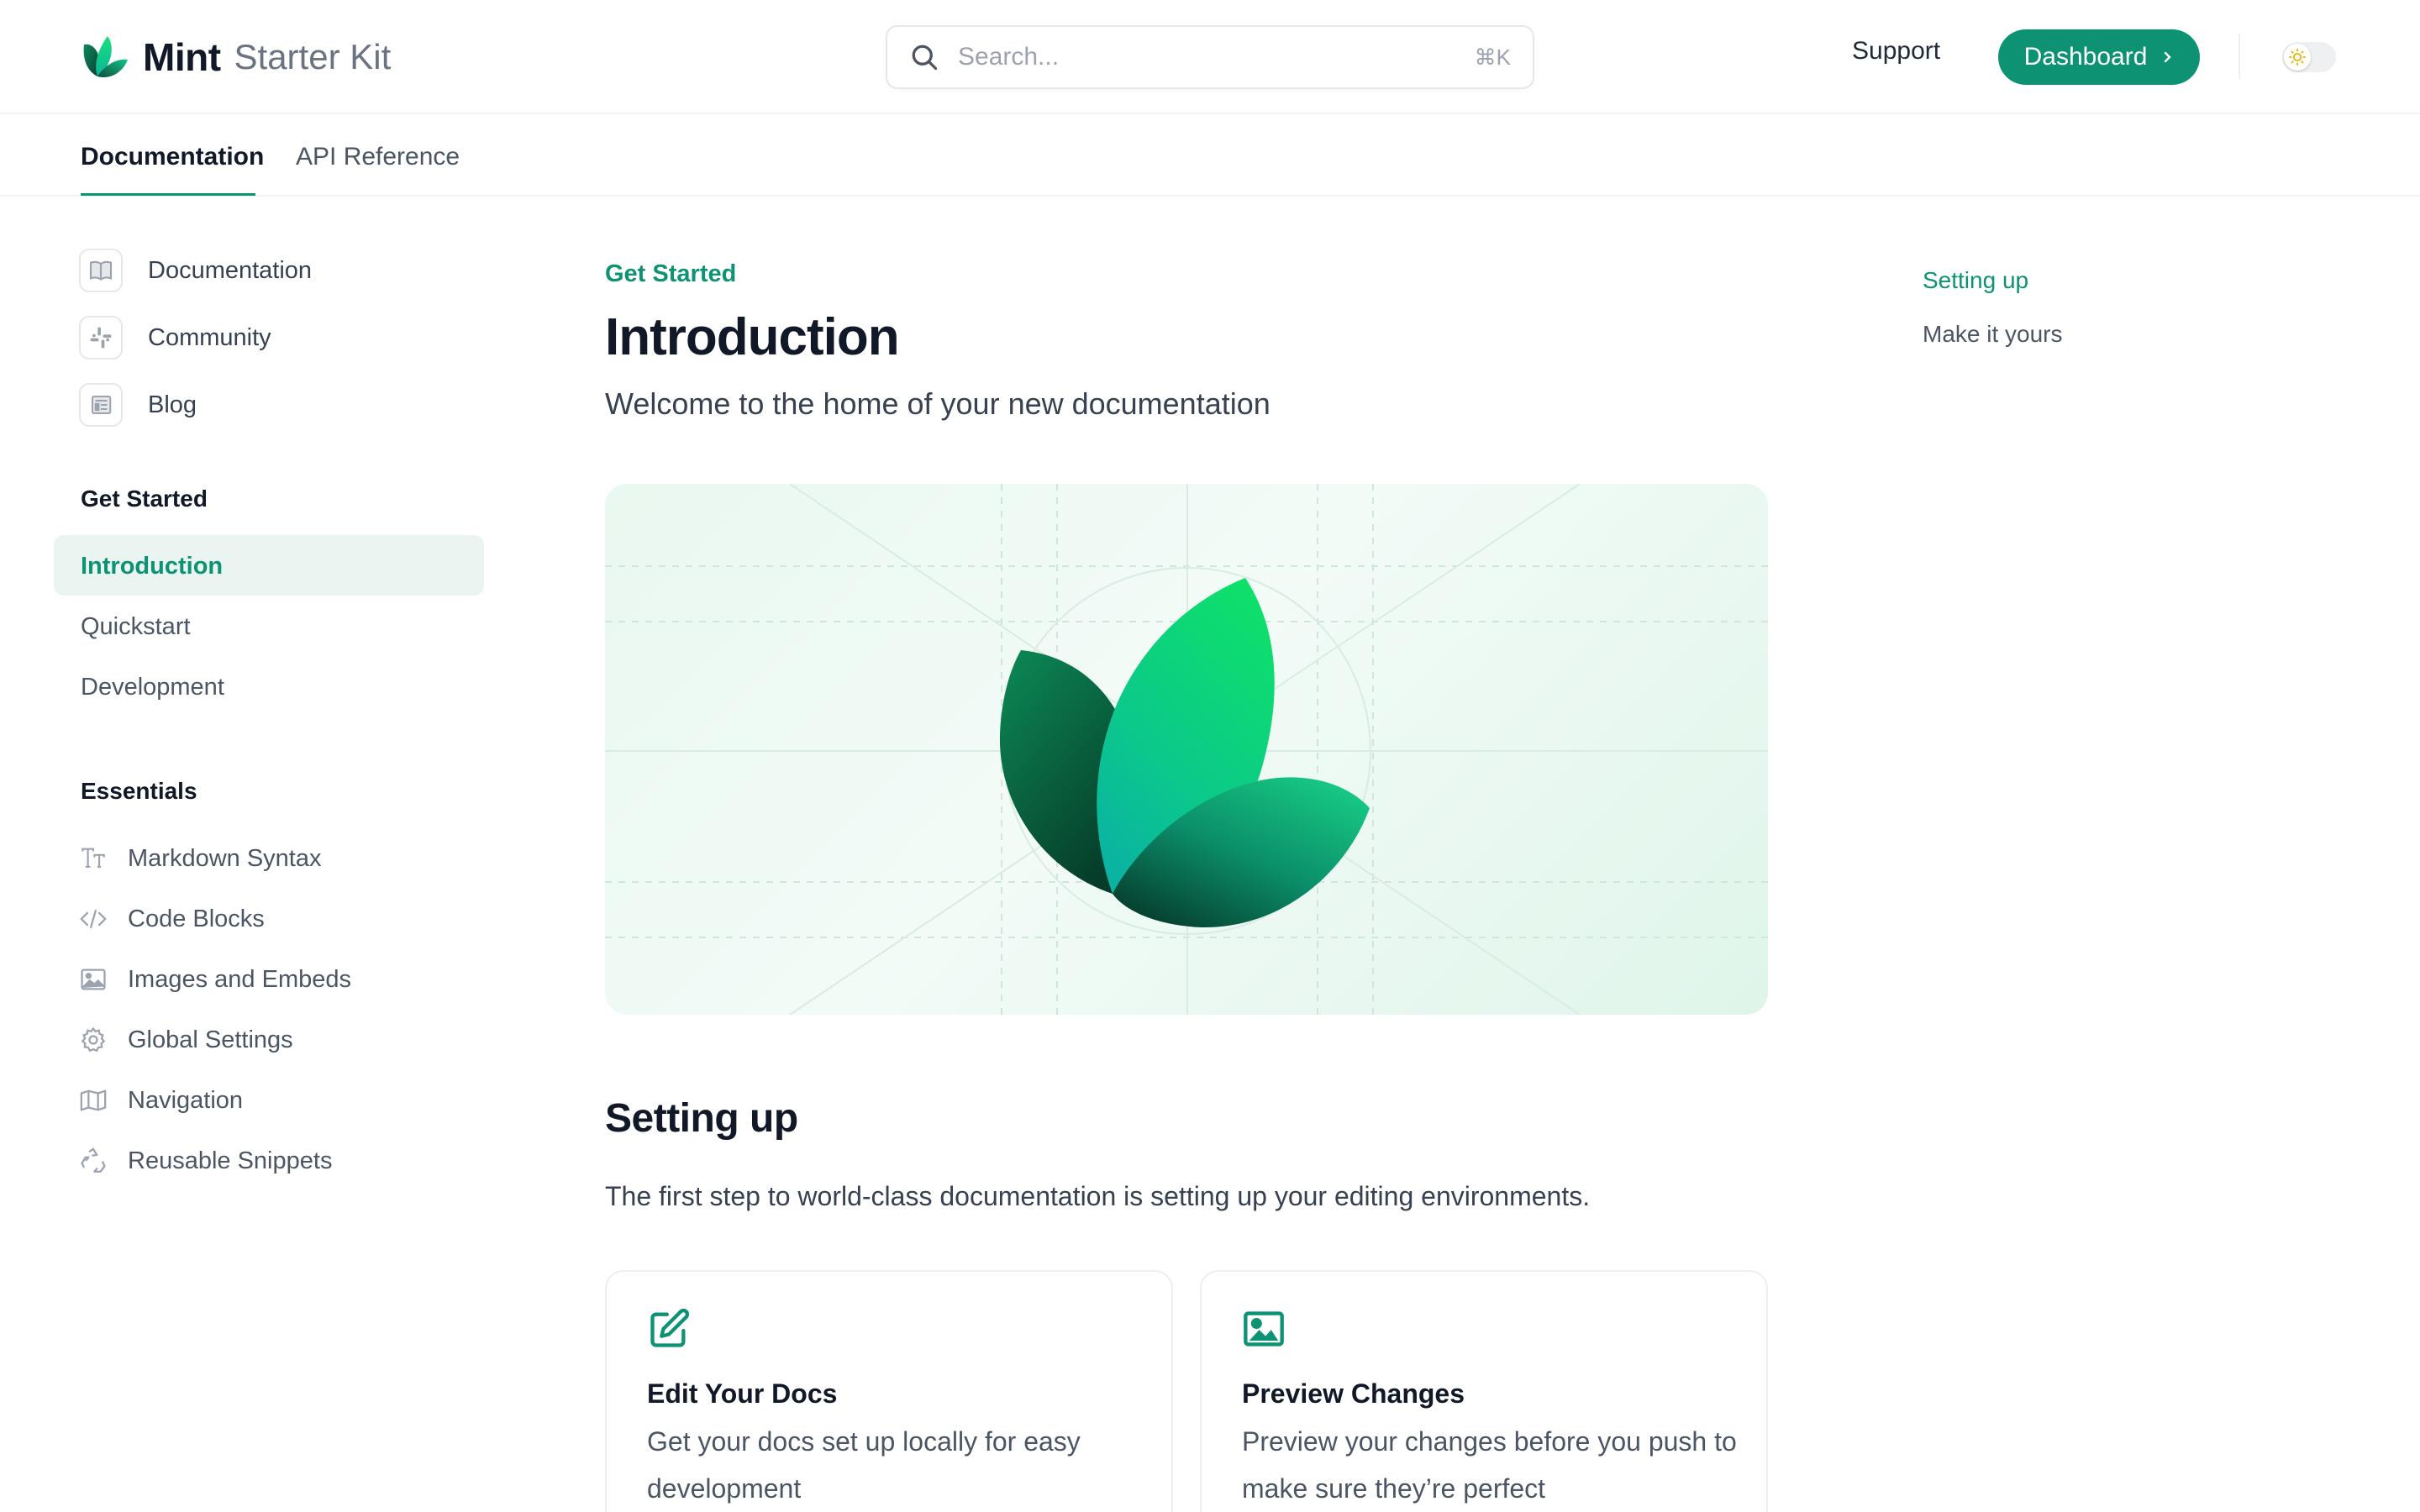 The image size is (2420, 1512). What do you see at coordinates (742, 1393) in the screenshot?
I see `card-title: Edit Your Docs` at bounding box center [742, 1393].